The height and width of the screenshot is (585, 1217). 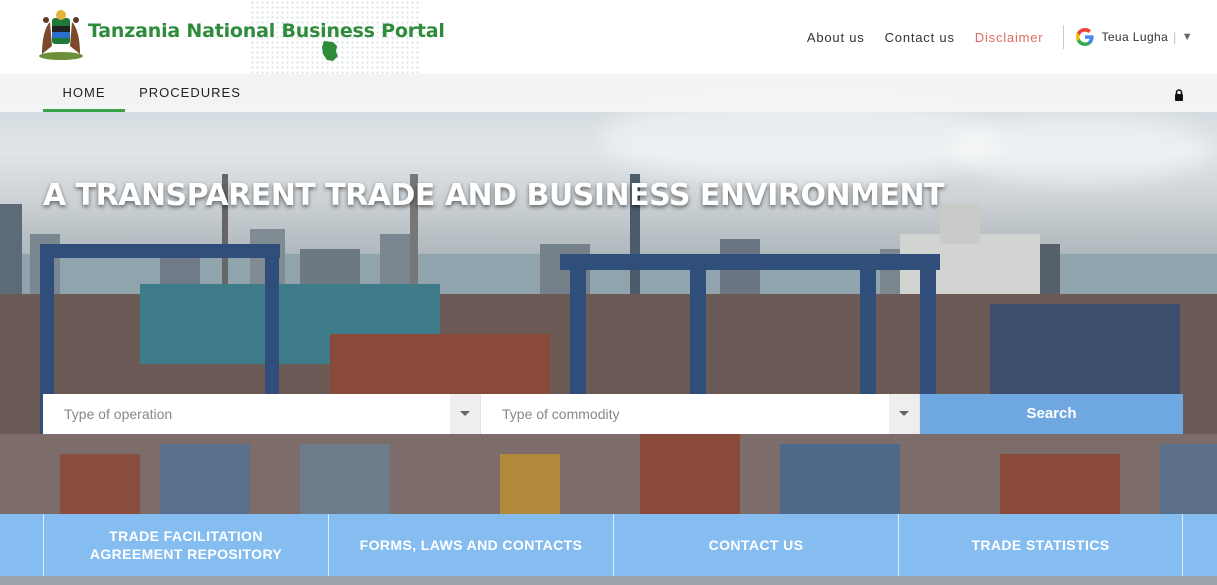 What do you see at coordinates (118, 414) in the screenshot?
I see `operation-type-placeholder: Type of operation` at bounding box center [118, 414].